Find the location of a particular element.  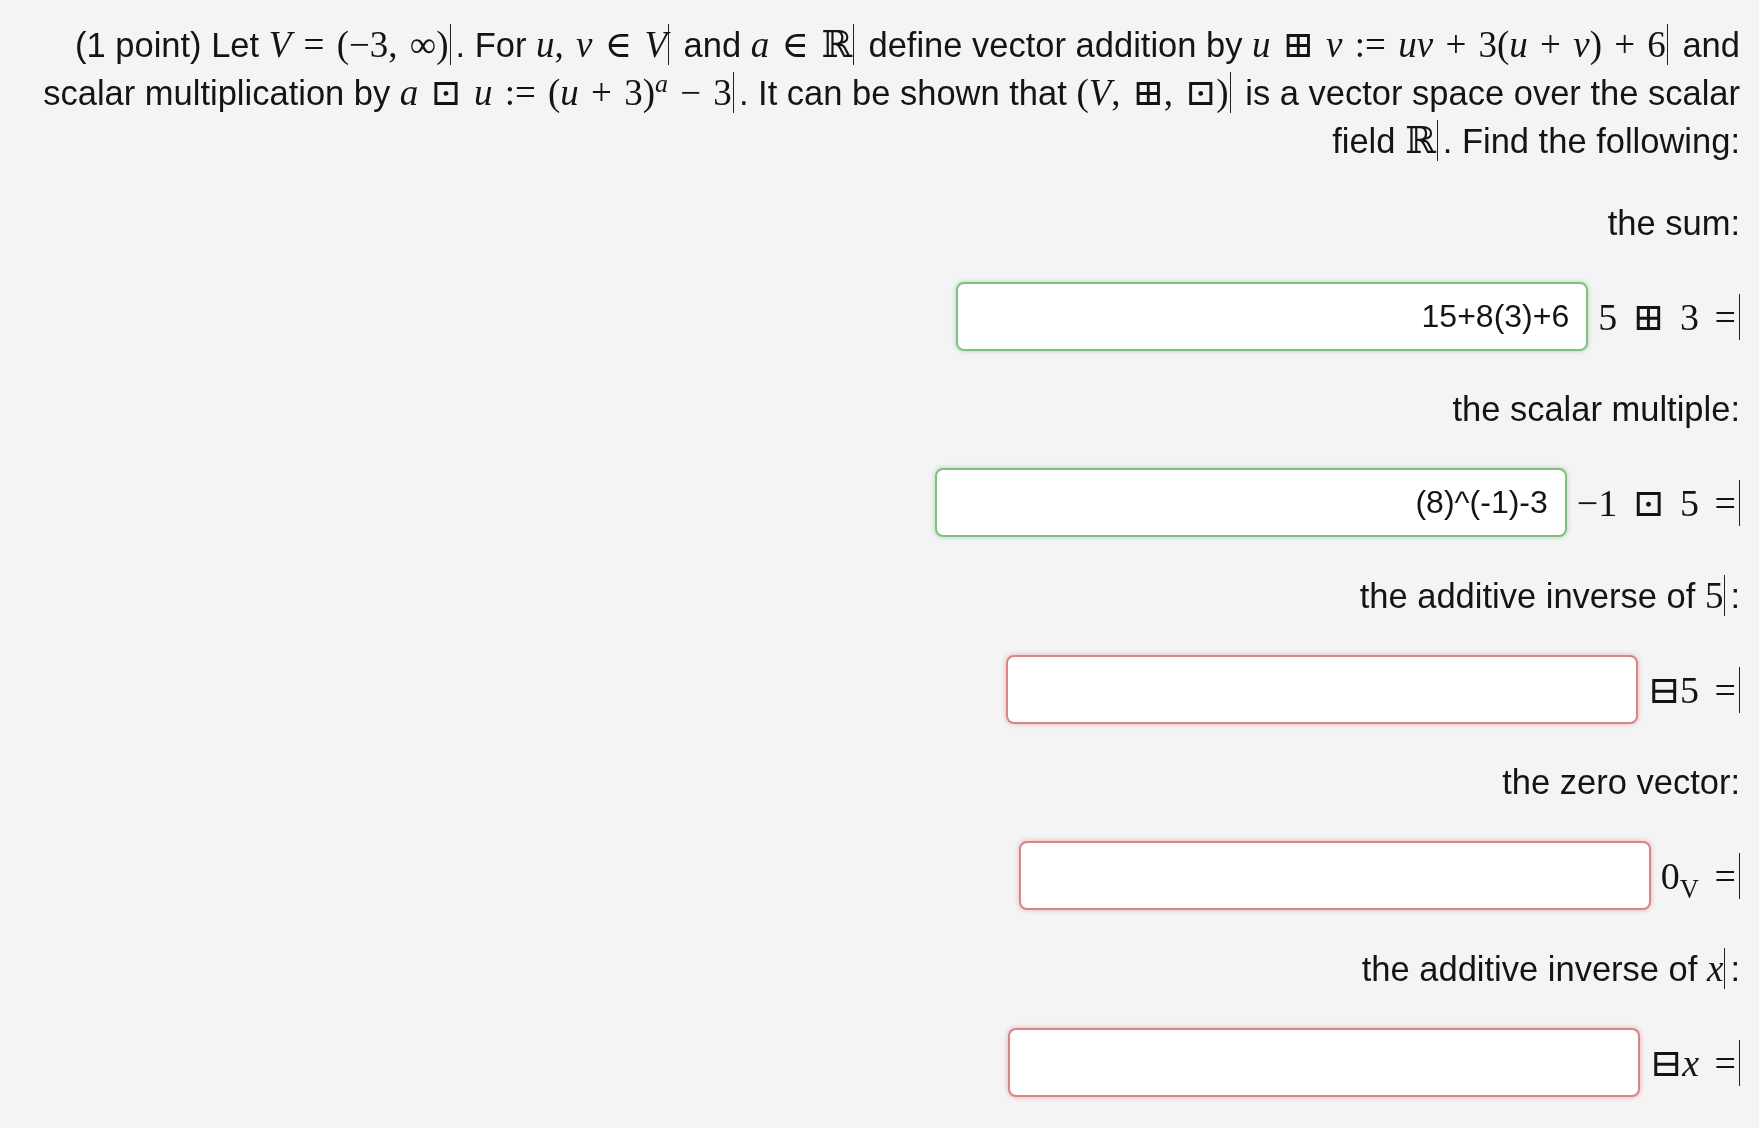

answer-field: 15+8(3)+6 is located at coordinates (1272, 316).